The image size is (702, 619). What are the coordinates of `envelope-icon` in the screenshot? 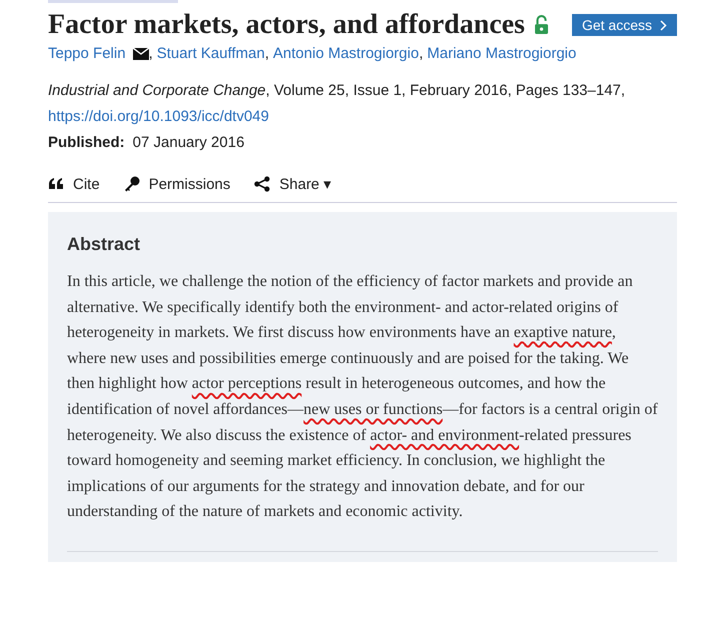 It's located at (140, 54).